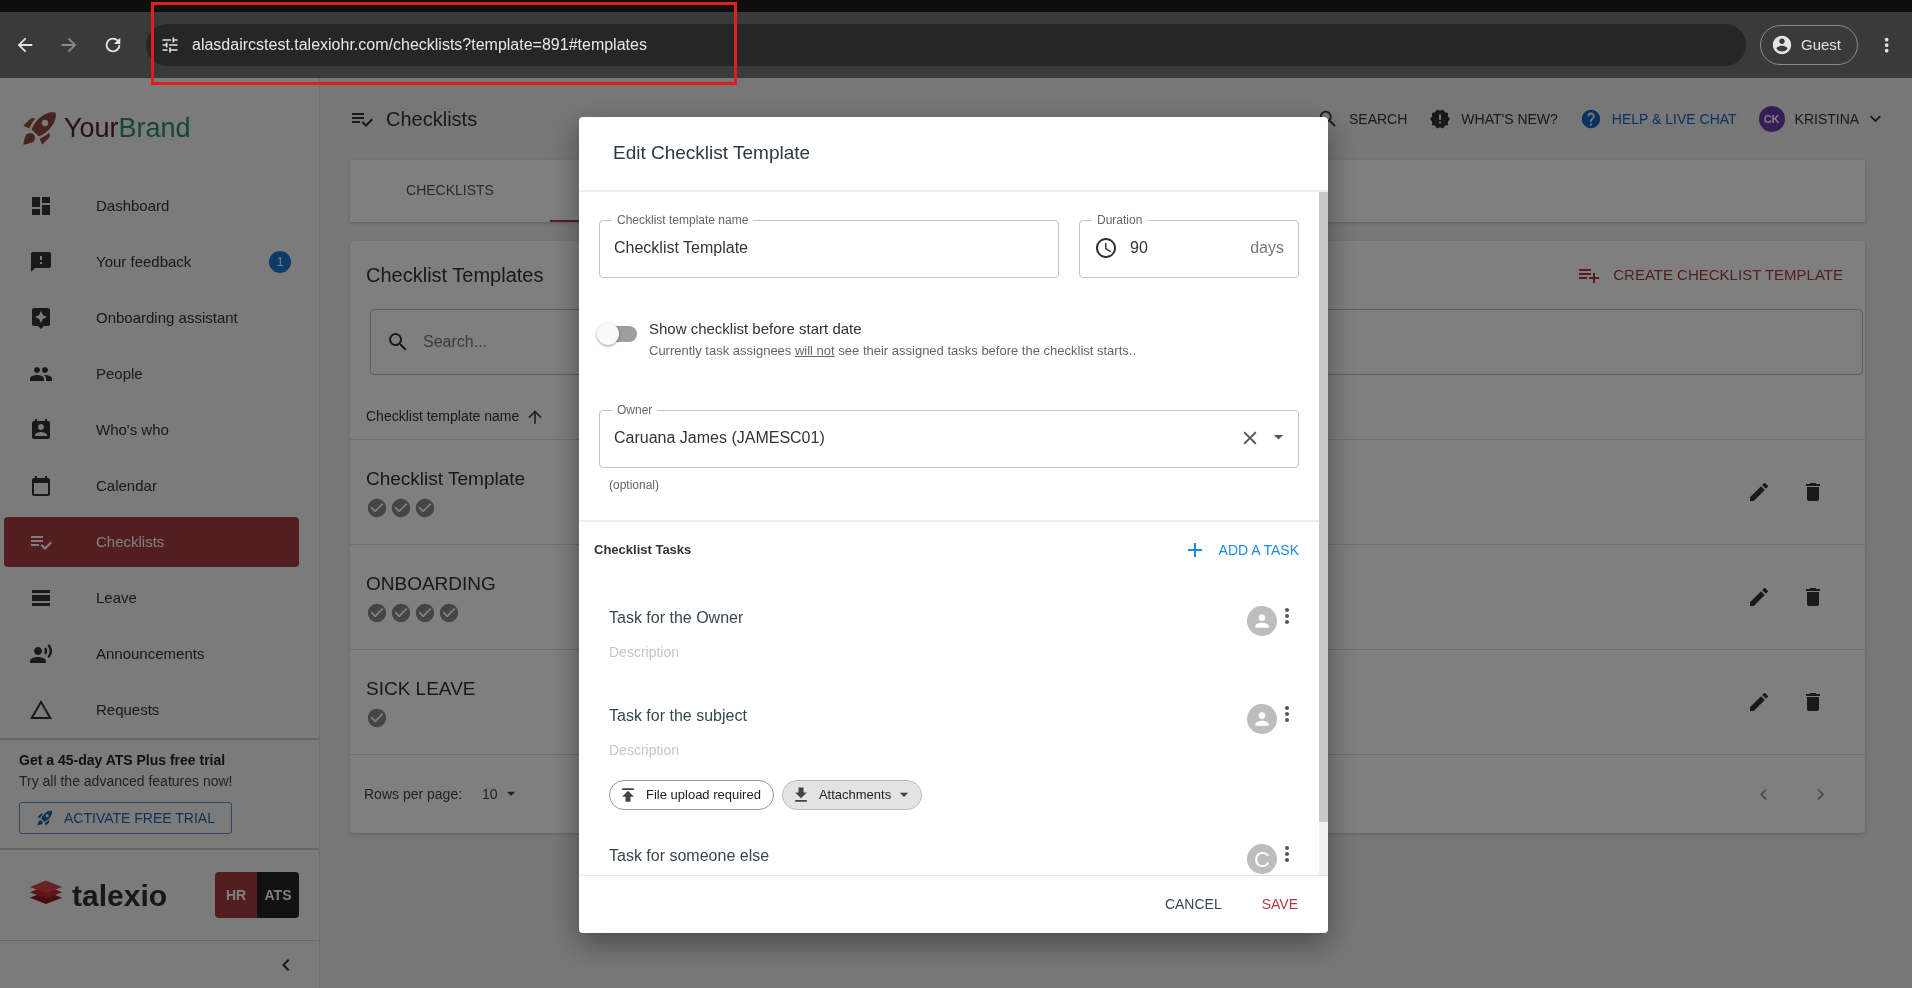 The height and width of the screenshot is (988, 1912). What do you see at coordinates (677, 618) in the screenshot?
I see `task-title: Task for the Owner` at bounding box center [677, 618].